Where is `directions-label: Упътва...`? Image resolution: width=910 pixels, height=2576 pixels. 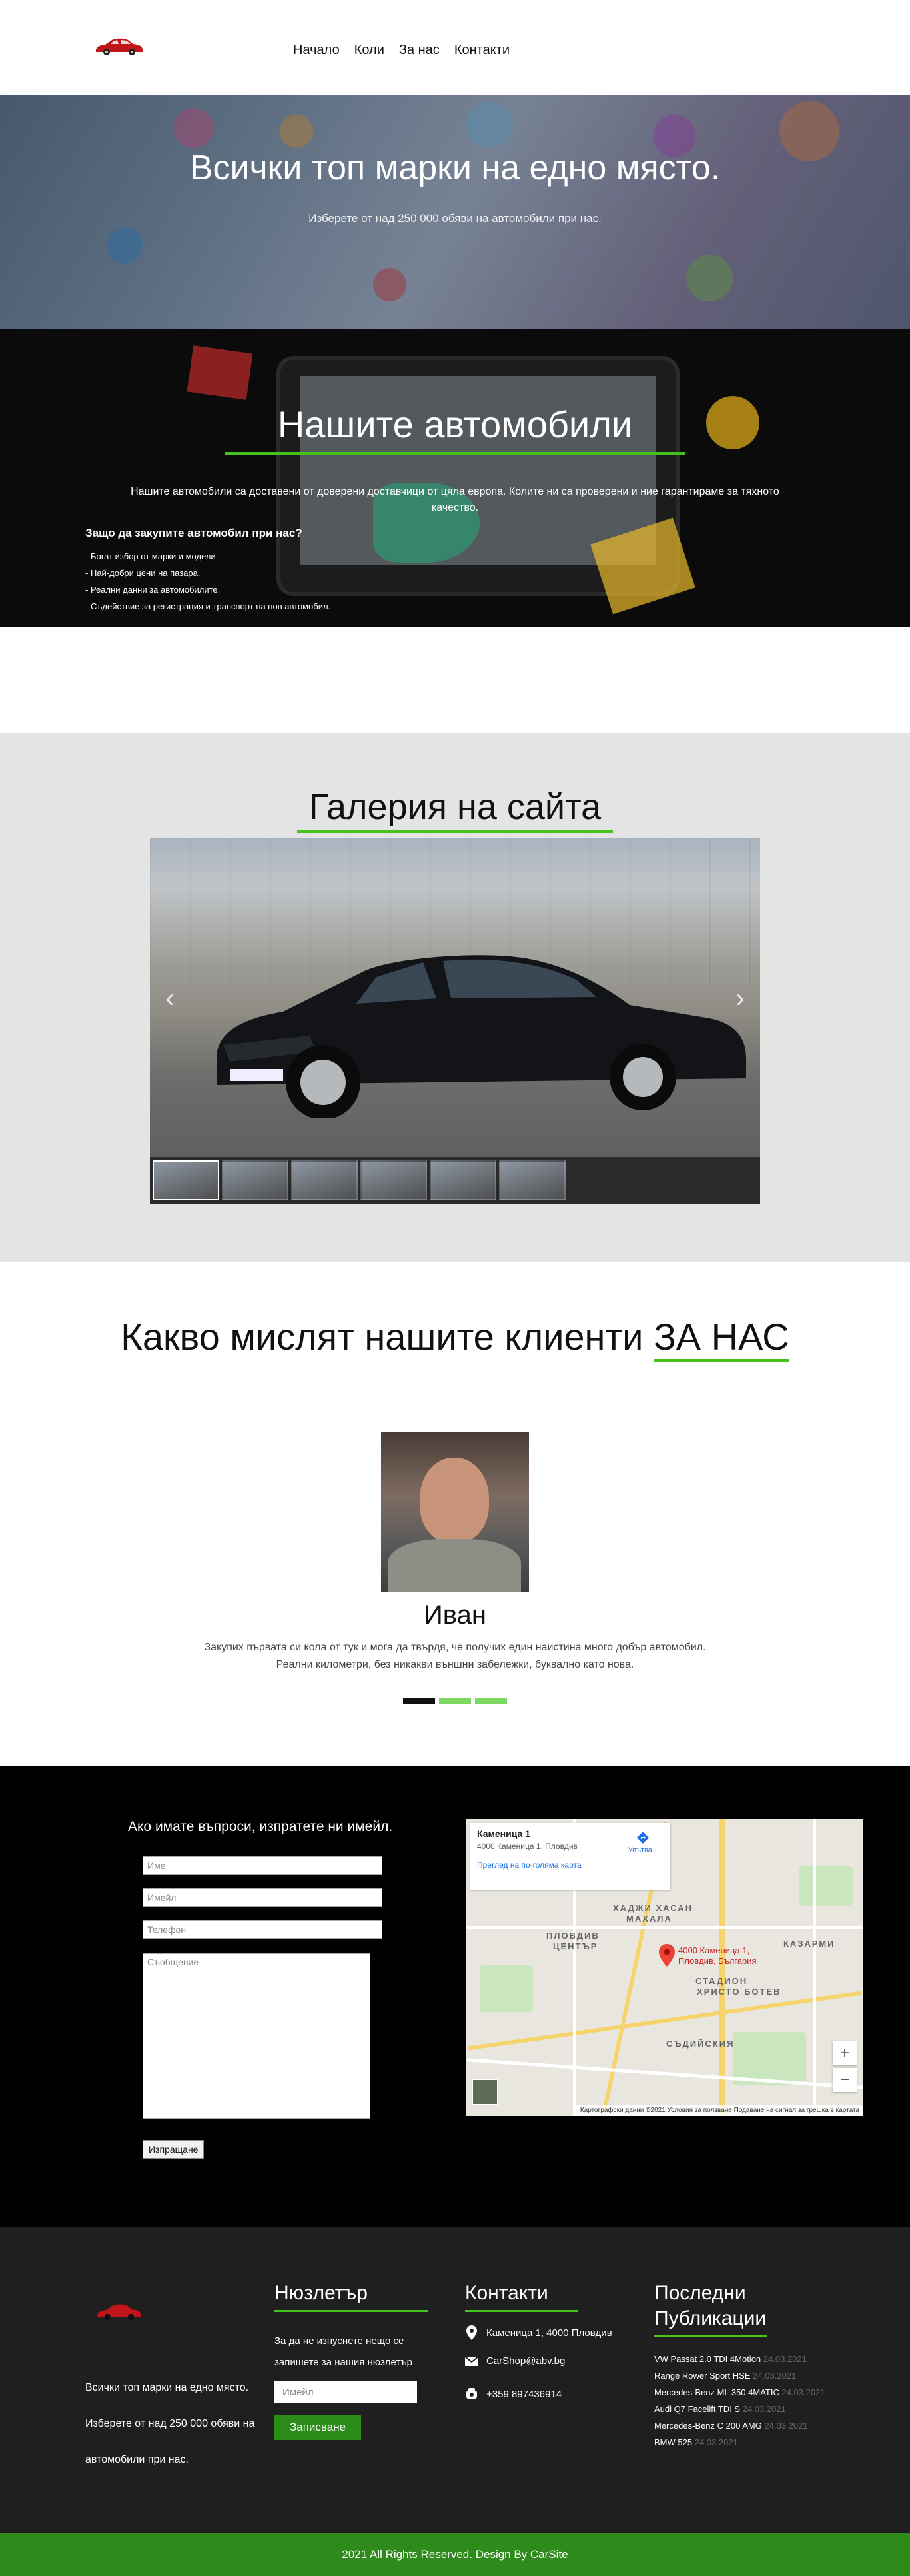 directions-label: Упътва... is located at coordinates (643, 1850).